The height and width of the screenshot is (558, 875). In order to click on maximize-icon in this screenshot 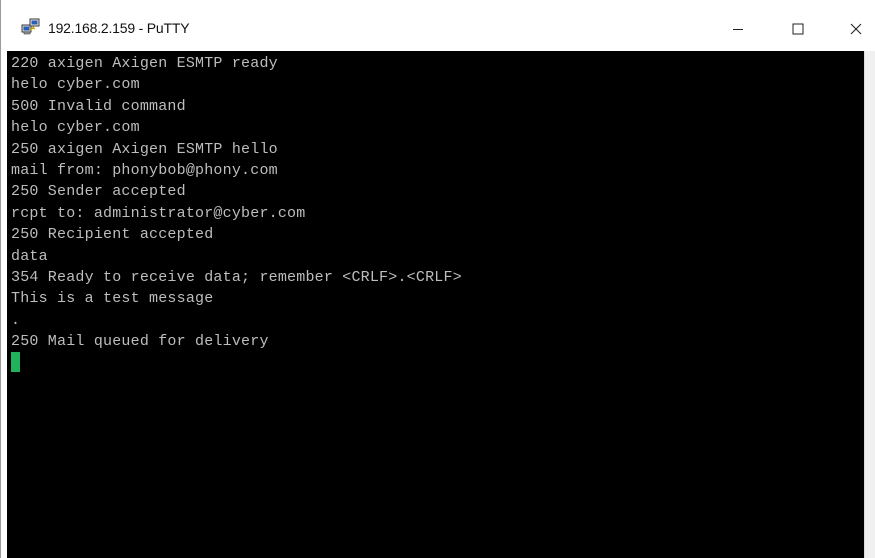, I will do `click(798, 29)`.